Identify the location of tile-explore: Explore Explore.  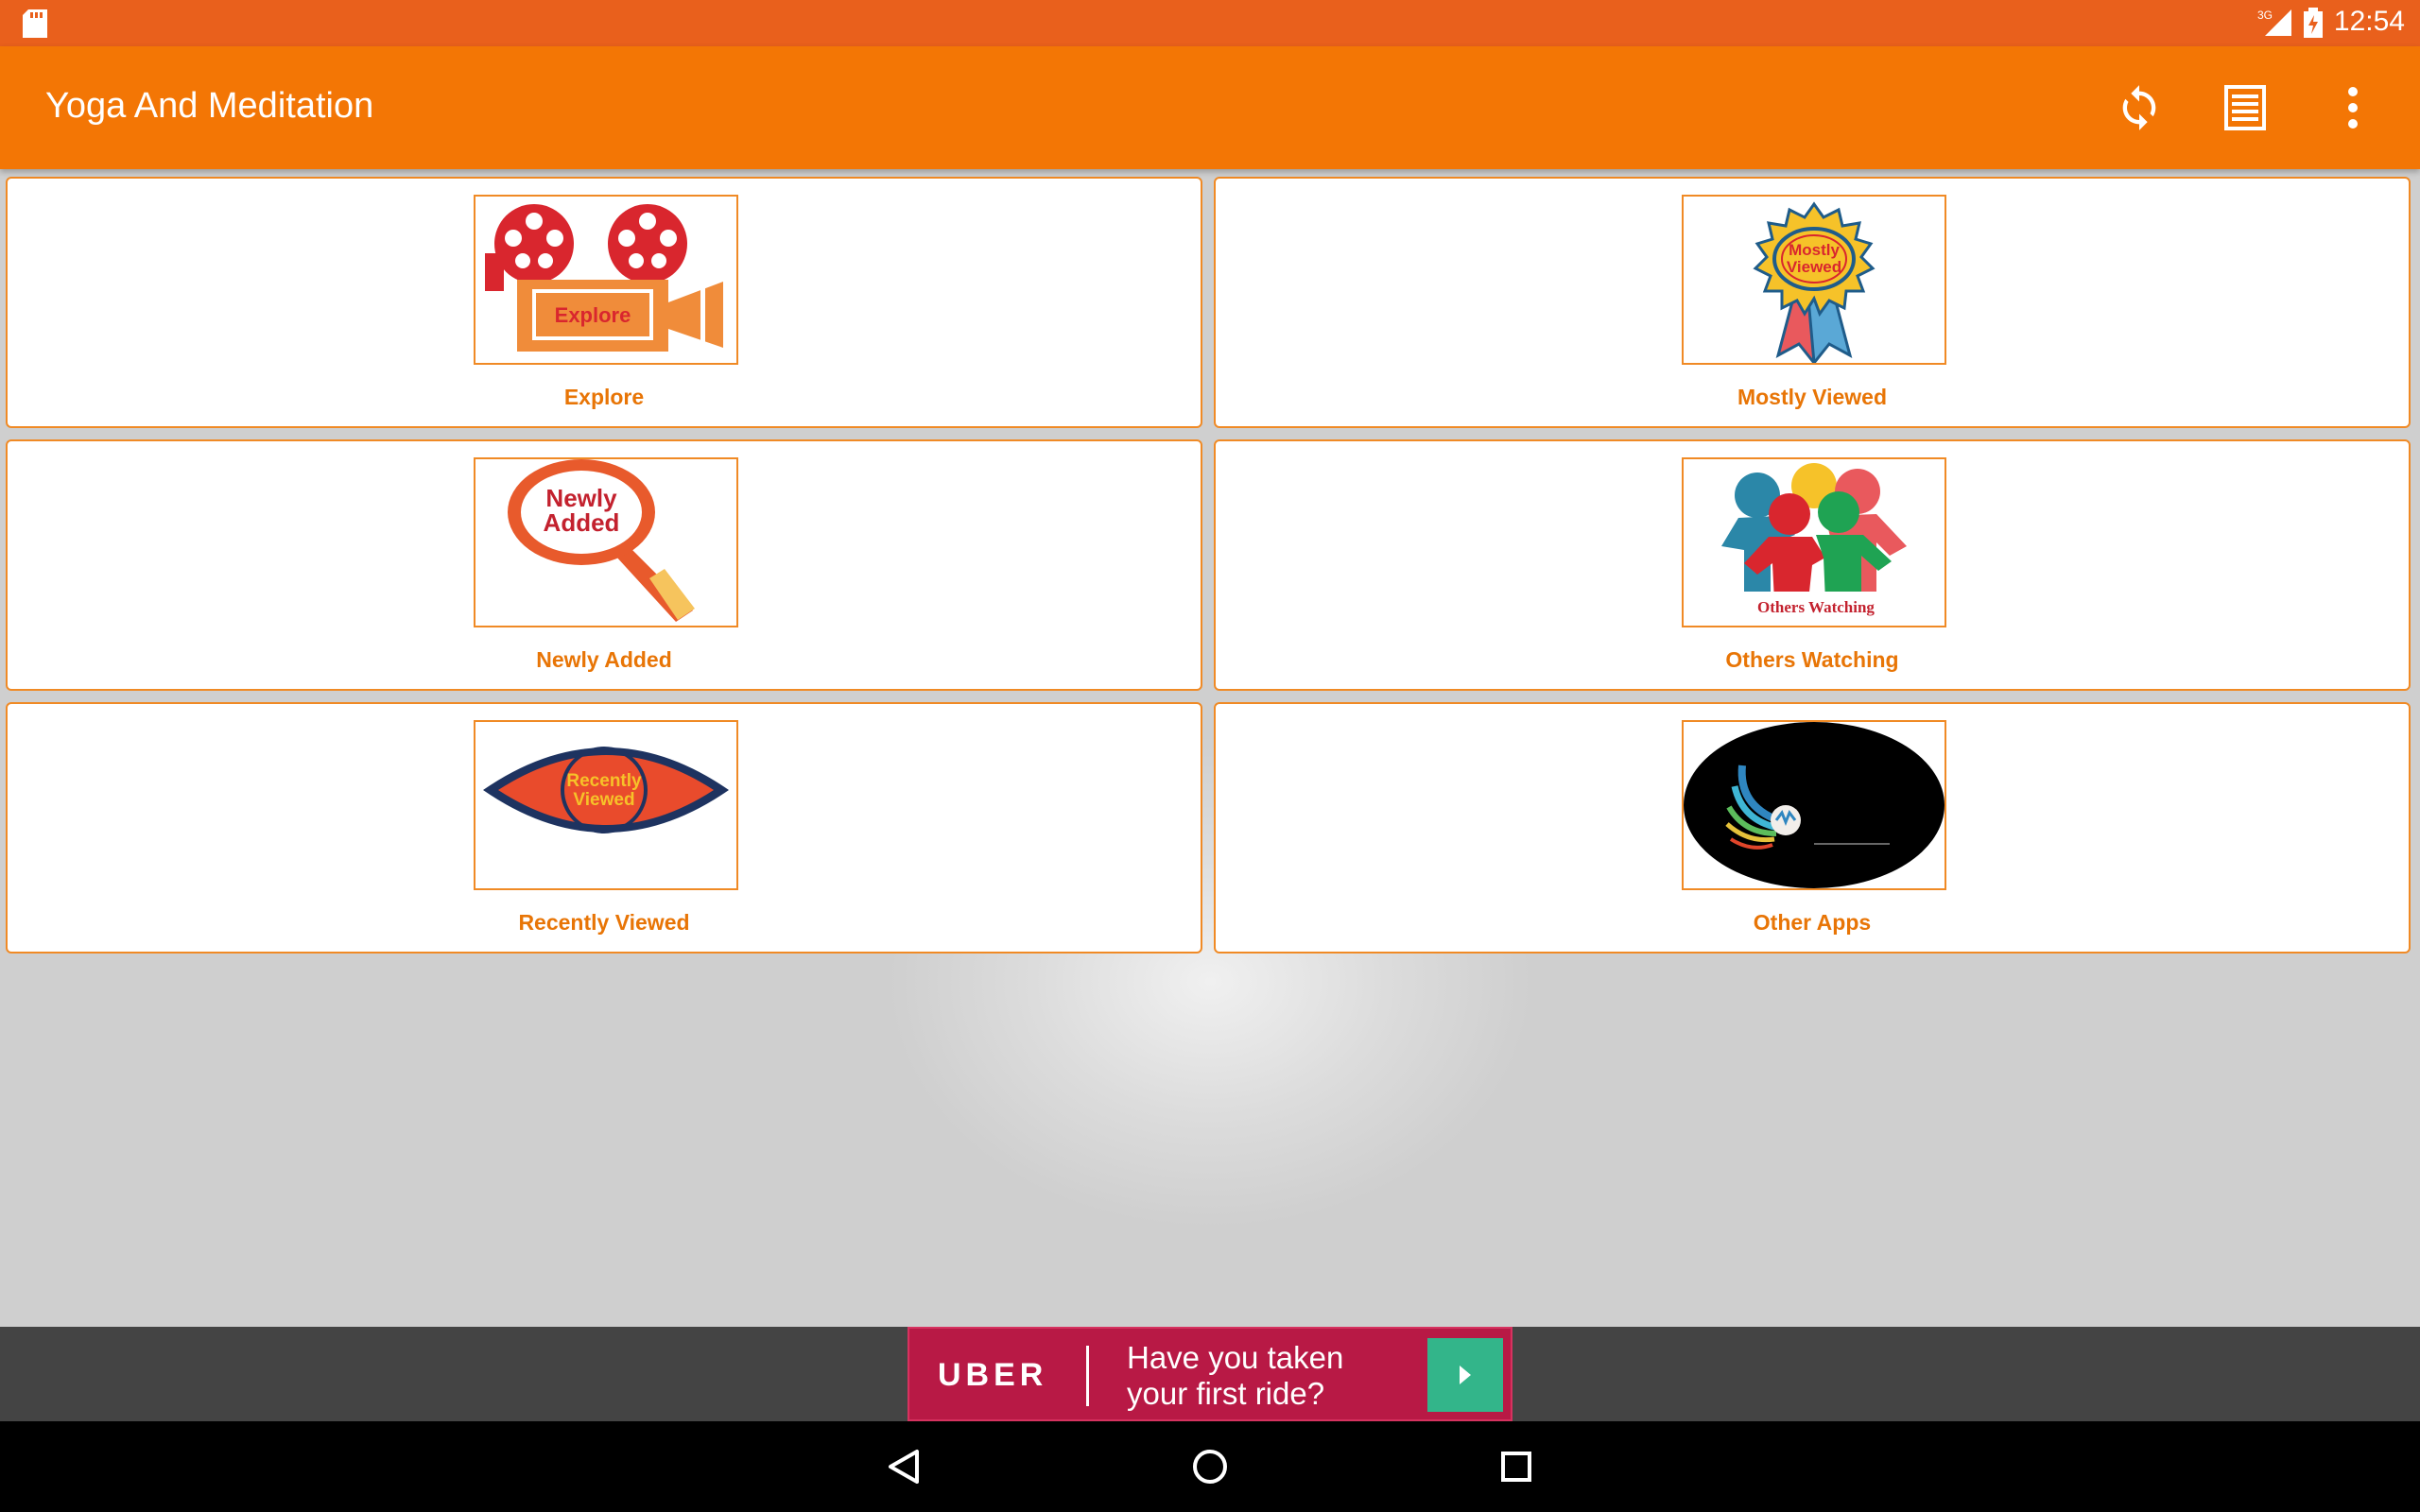
(604, 302).